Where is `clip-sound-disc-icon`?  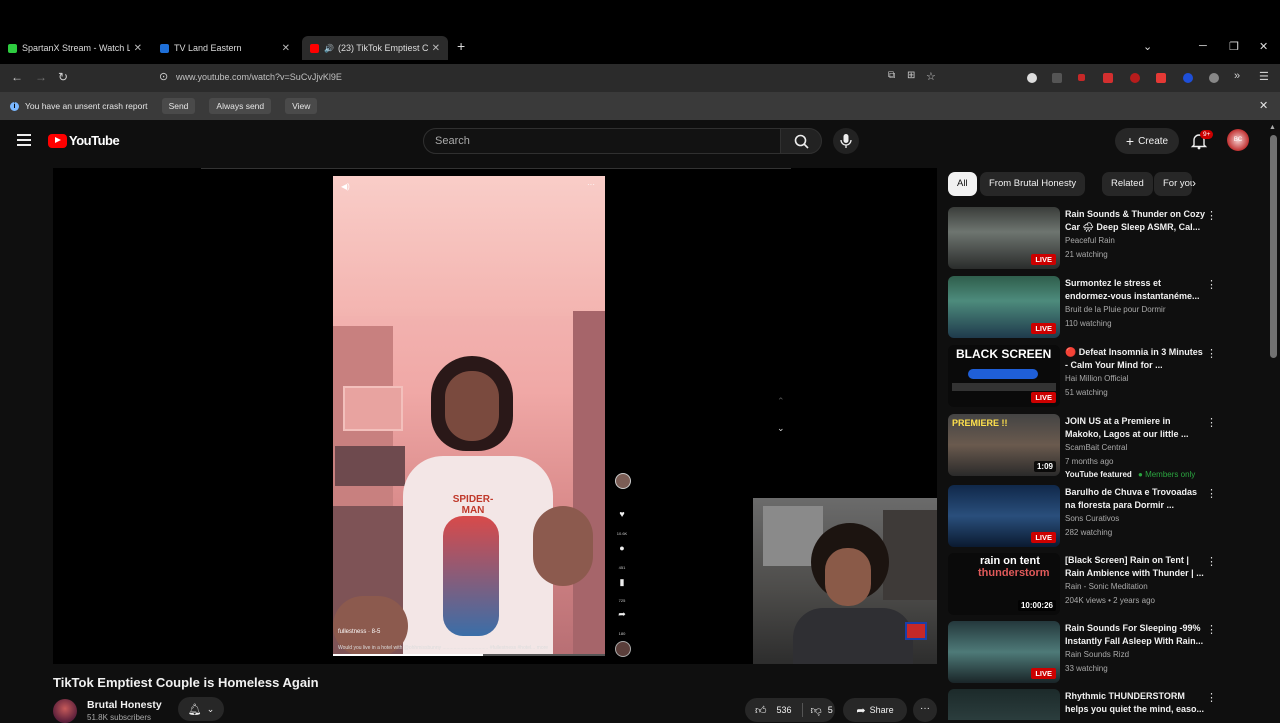
clip-sound-disc-icon is located at coordinates (623, 649).